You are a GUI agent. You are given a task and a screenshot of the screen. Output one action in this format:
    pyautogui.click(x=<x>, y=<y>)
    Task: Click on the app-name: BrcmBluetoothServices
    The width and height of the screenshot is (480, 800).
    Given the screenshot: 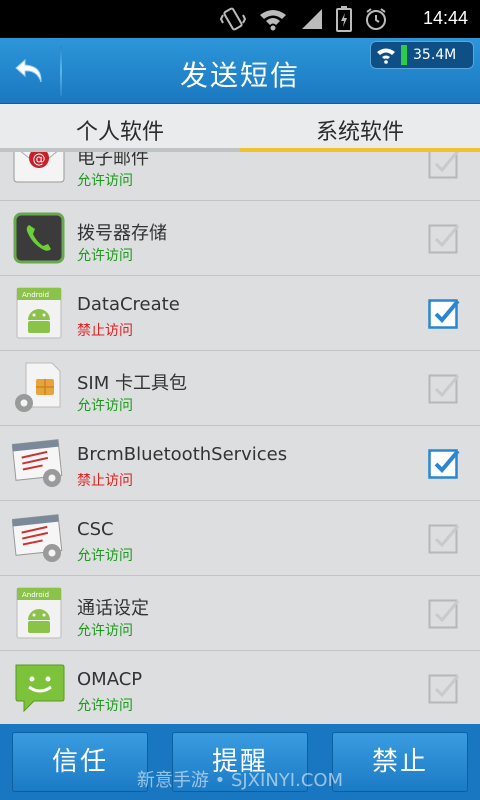 What is the action you would take?
    pyautogui.click(x=182, y=454)
    